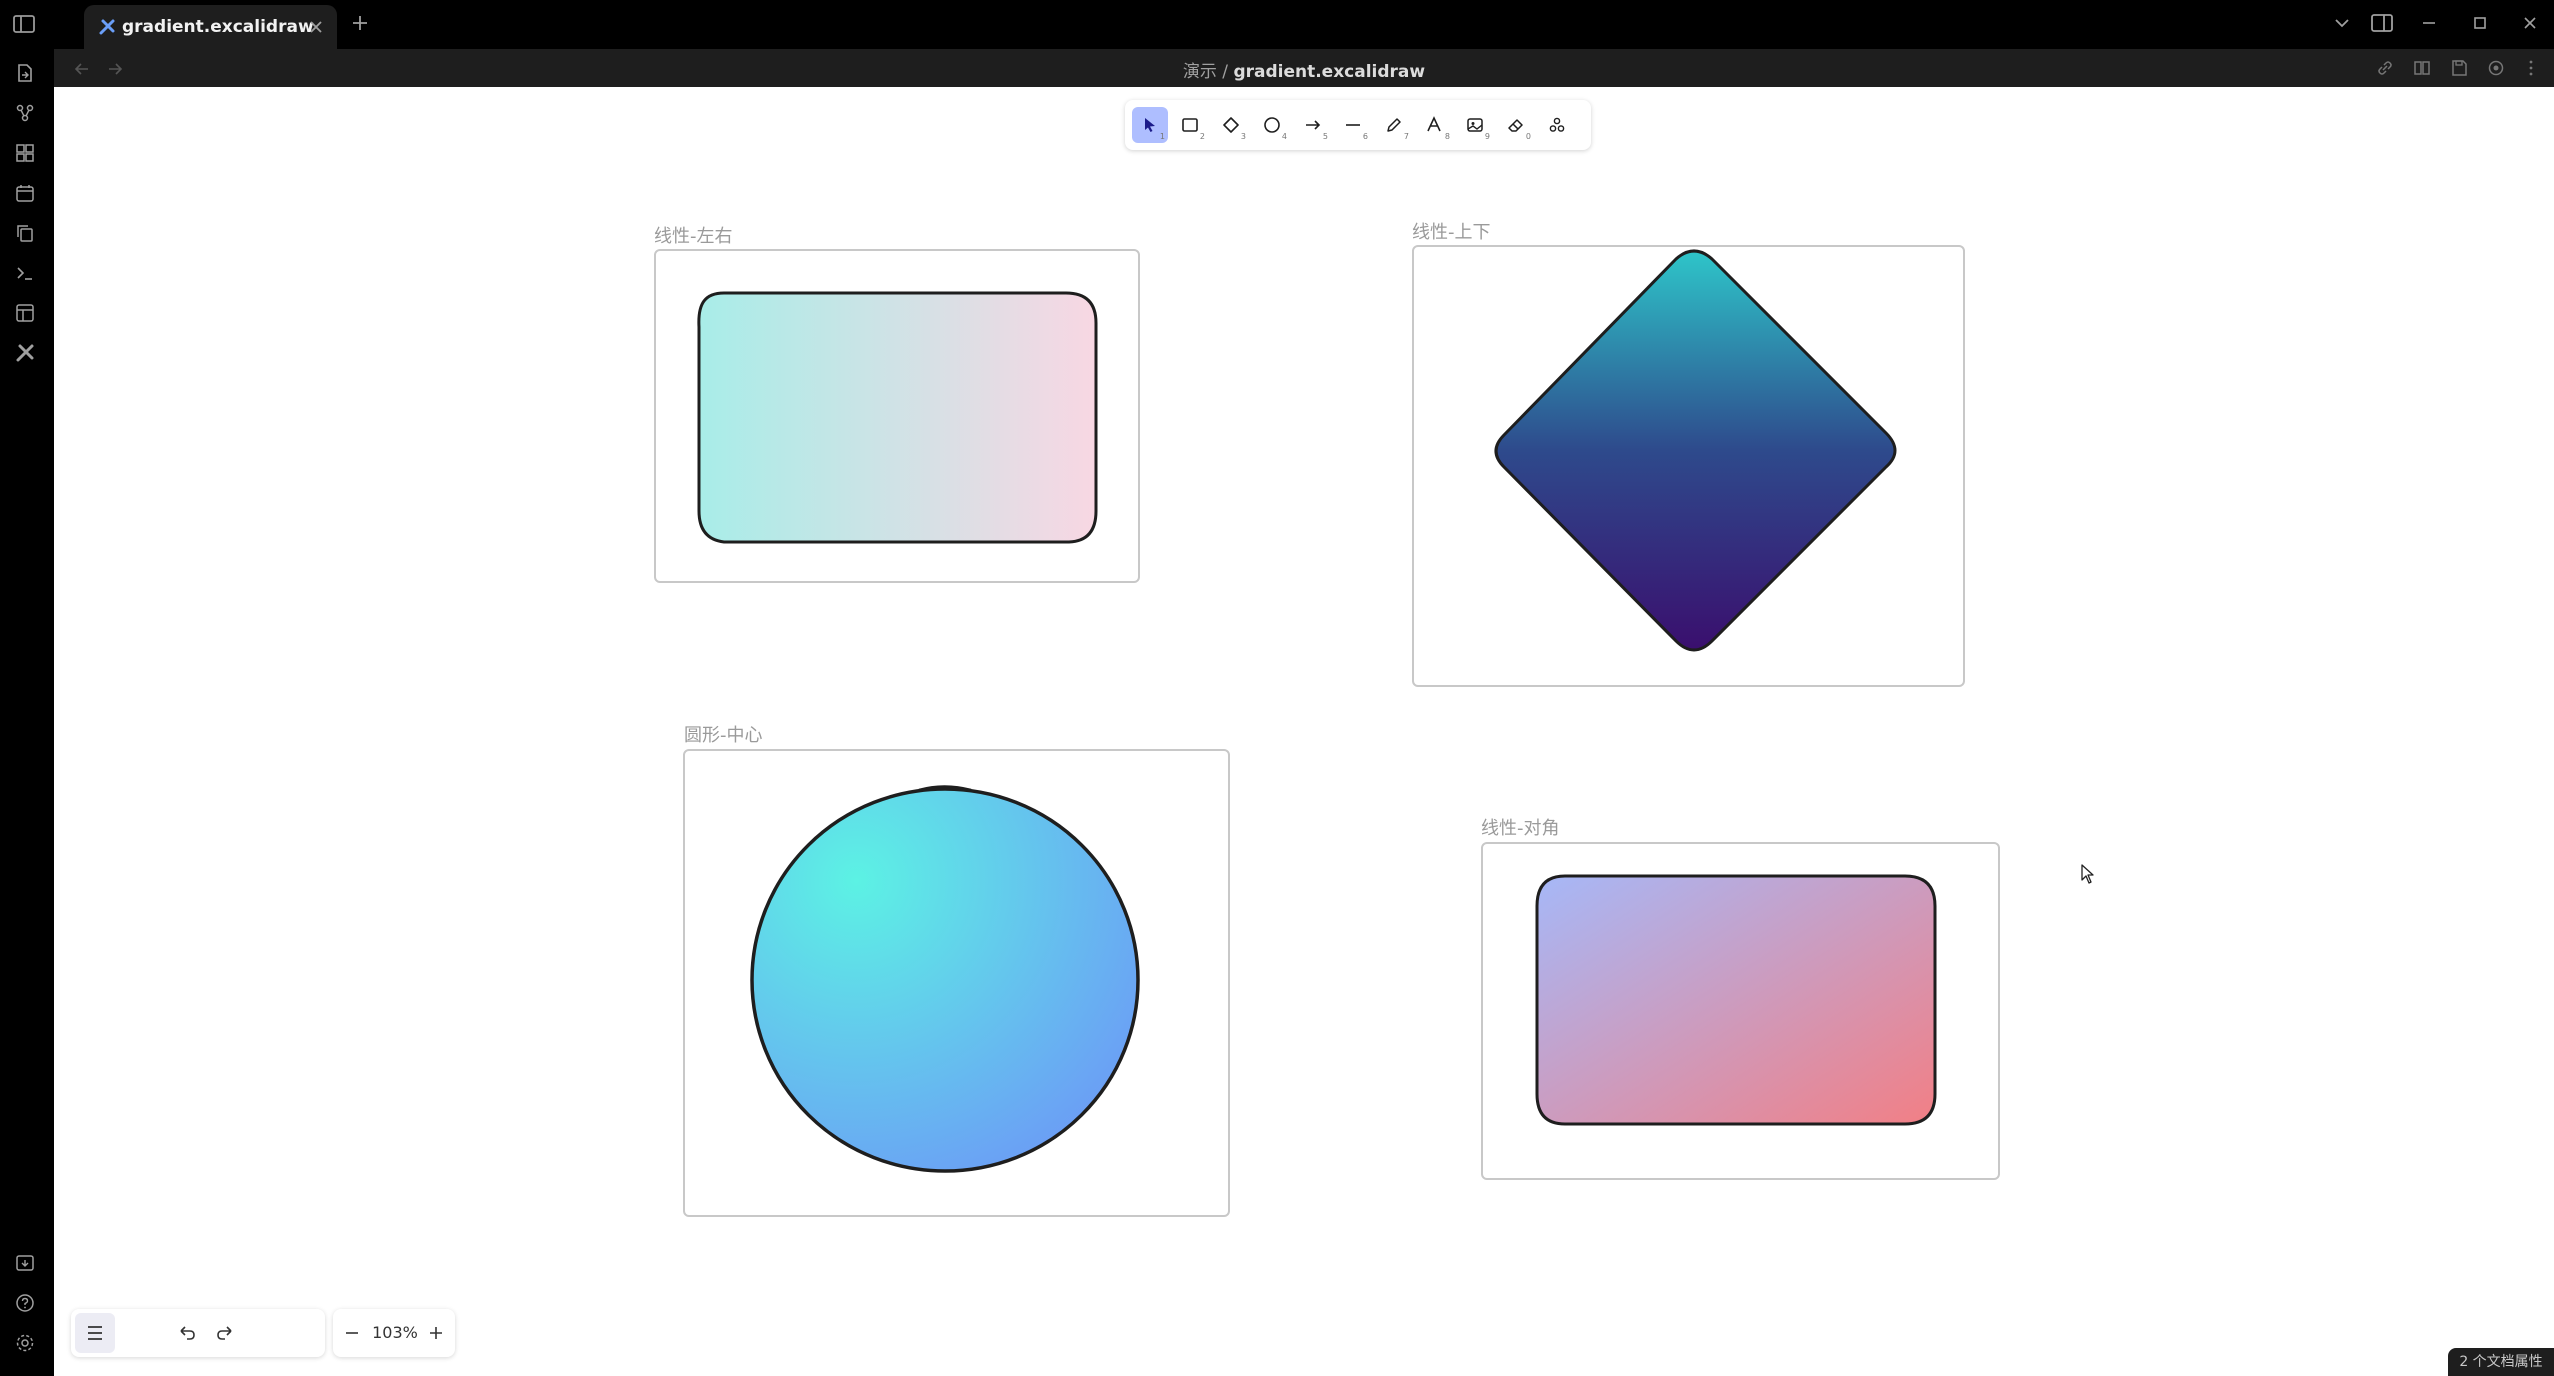 This screenshot has height=1376, width=2554. I want to click on save-icon, so click(2459, 70).